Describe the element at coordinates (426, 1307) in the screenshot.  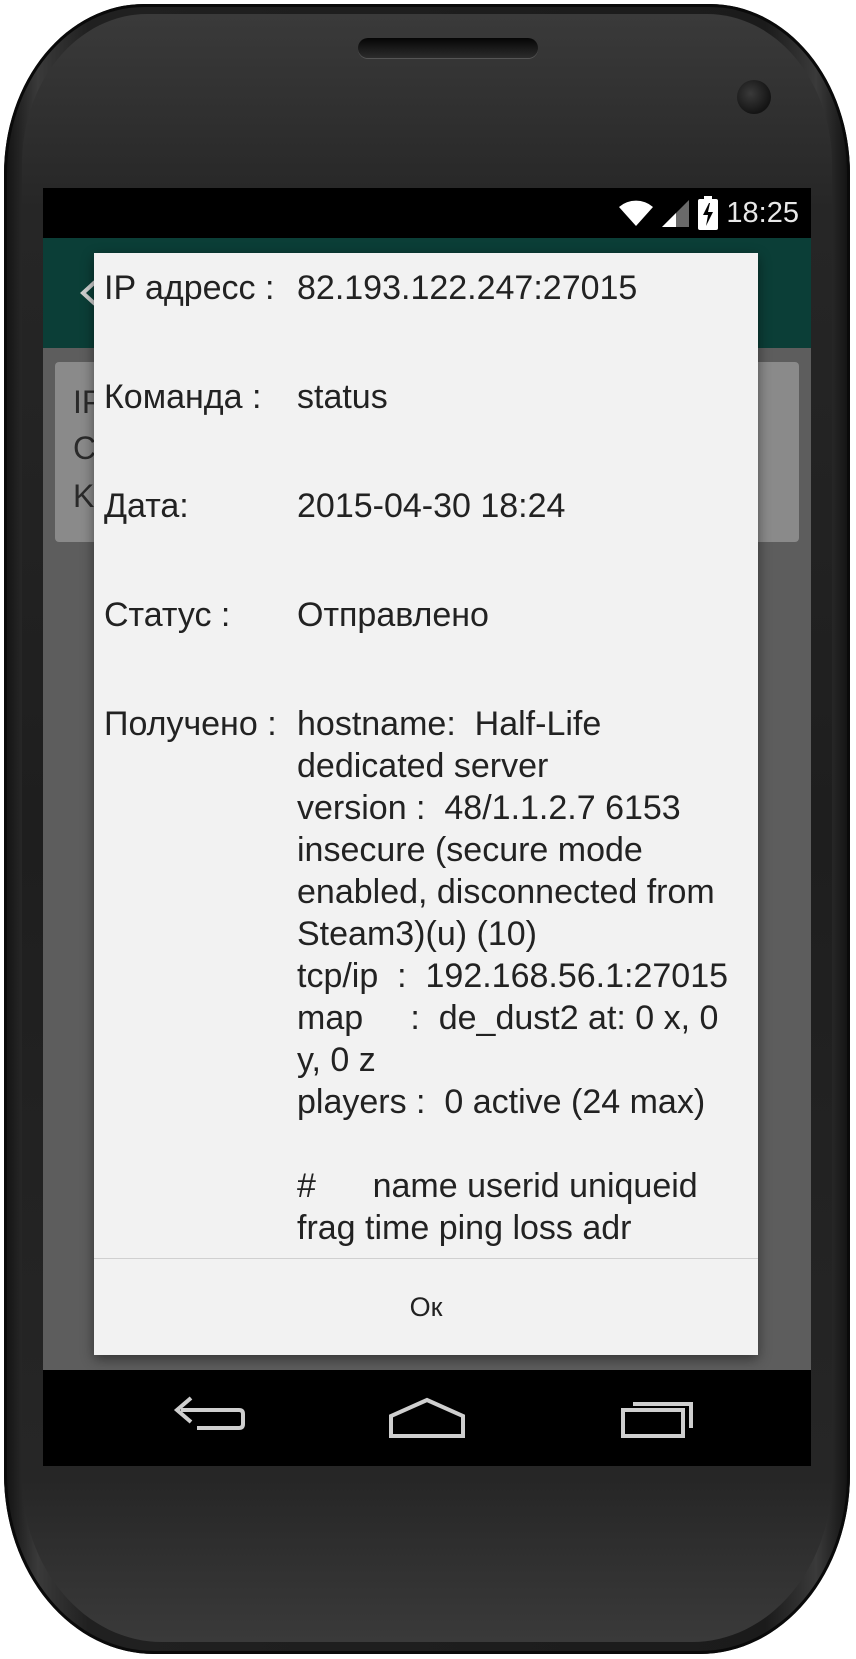
I see `ok-button: Ок` at that location.